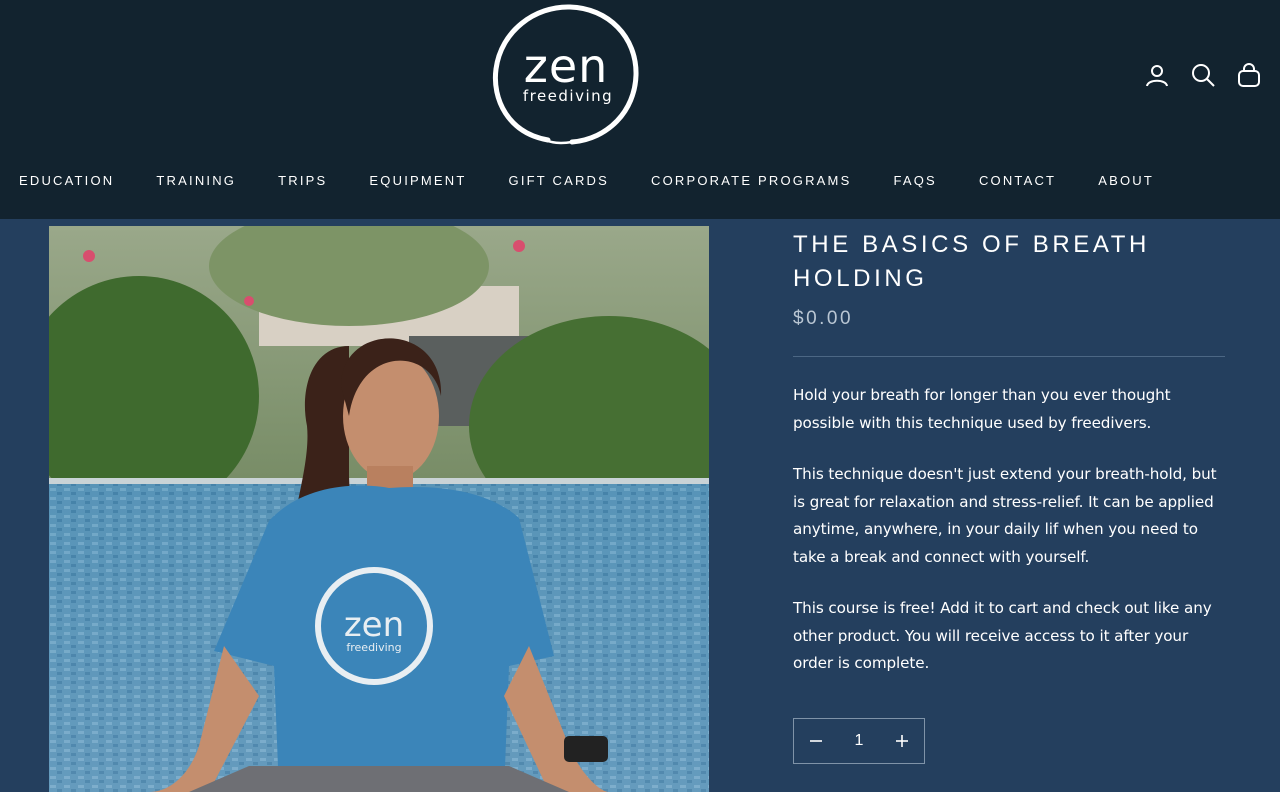 This screenshot has width=1280, height=792. I want to click on increase-quantity-button, so click(902, 741).